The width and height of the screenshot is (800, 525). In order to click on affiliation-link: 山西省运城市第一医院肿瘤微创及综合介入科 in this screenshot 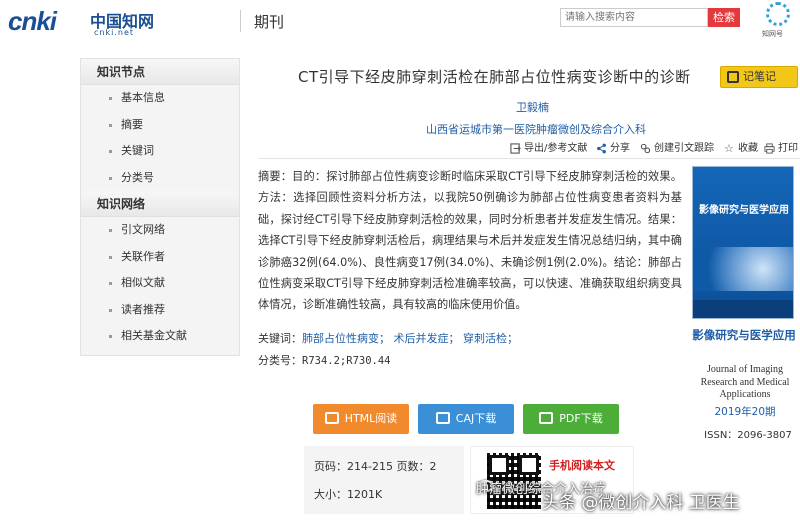, I will do `click(536, 129)`.